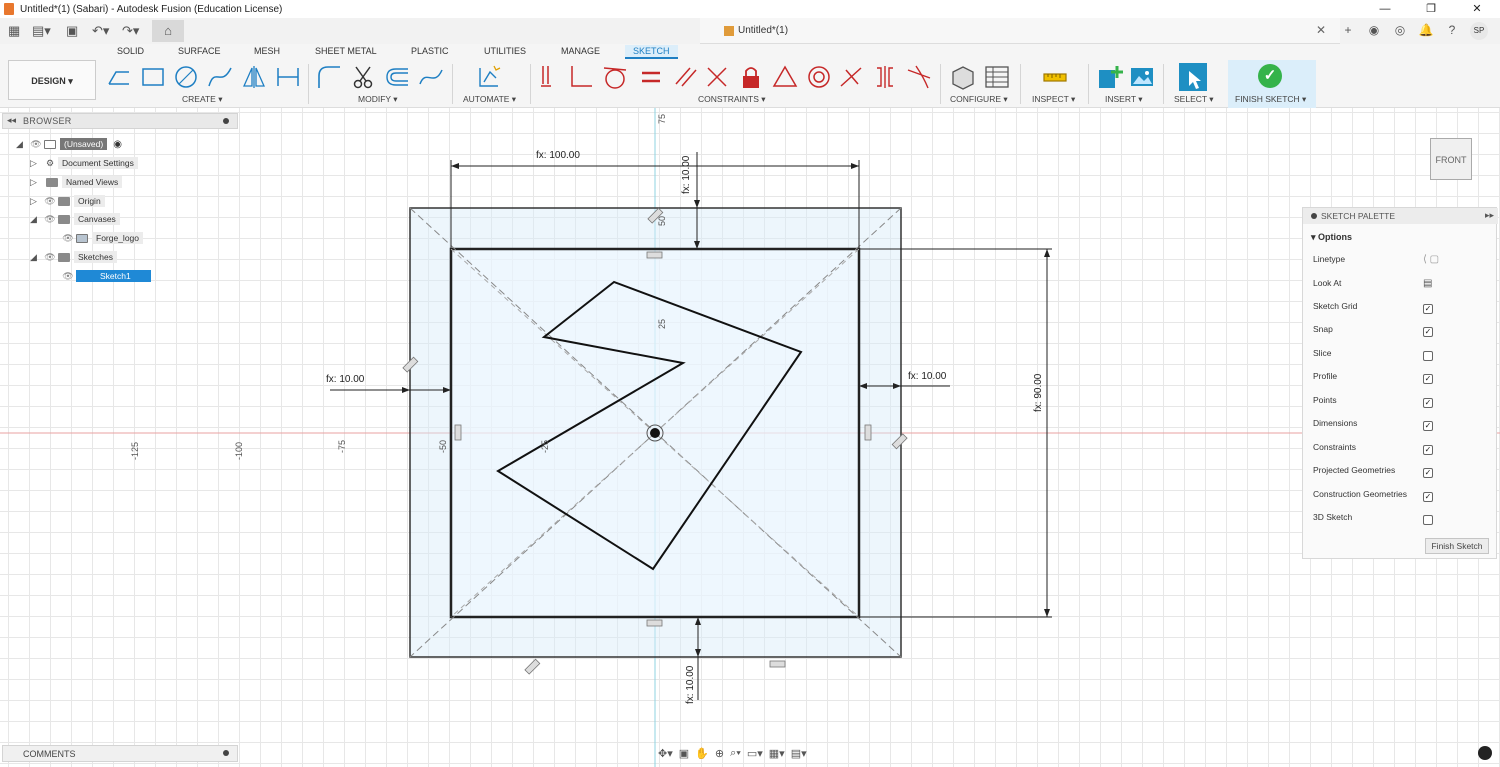  What do you see at coordinates (615, 77) in the screenshot?
I see `tangent-constraint-icon` at bounding box center [615, 77].